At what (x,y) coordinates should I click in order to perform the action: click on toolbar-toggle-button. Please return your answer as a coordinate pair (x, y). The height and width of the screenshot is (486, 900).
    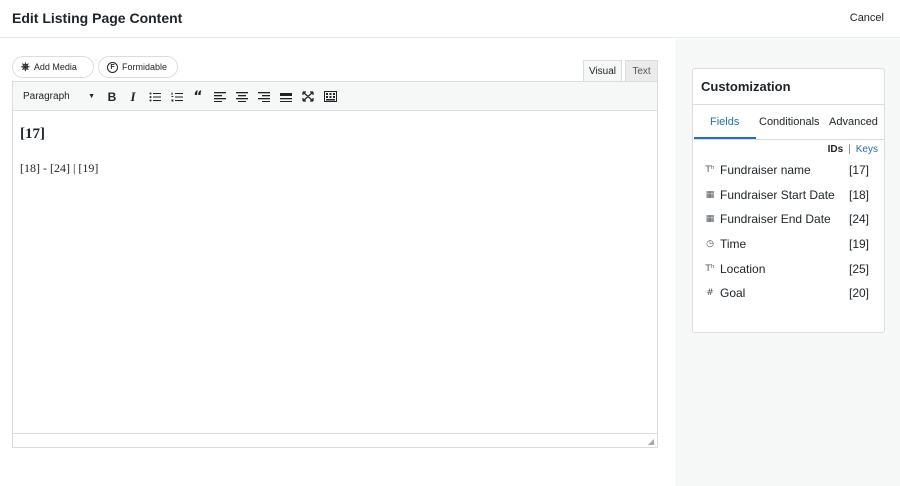
    Looking at the image, I should click on (330, 96).